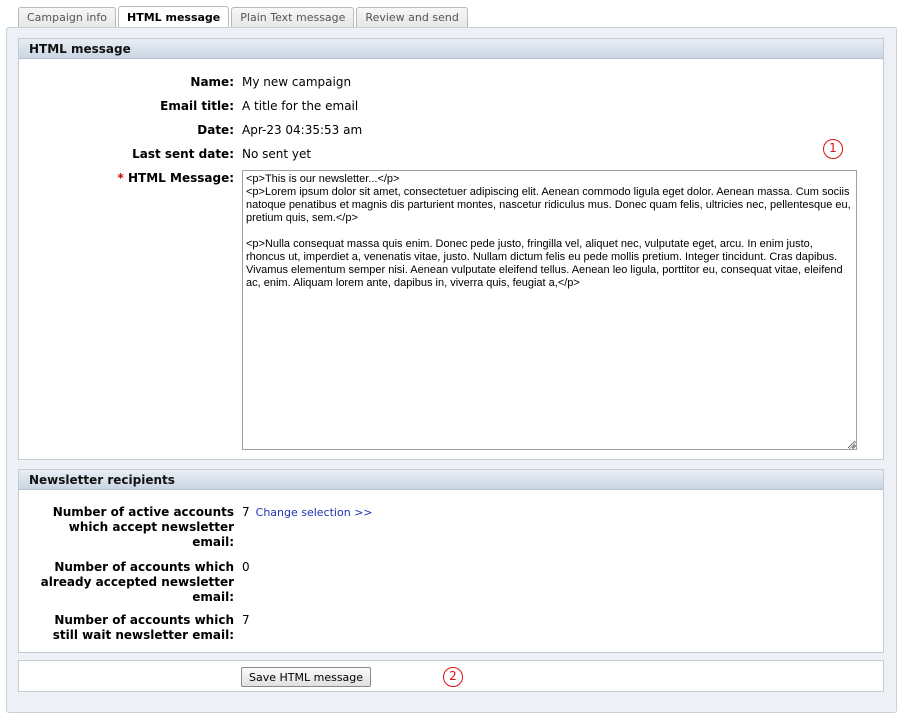 The height and width of the screenshot is (720, 904). Describe the element at coordinates (314, 512) in the screenshot. I see `change-selection-link: Change selection >>` at that location.